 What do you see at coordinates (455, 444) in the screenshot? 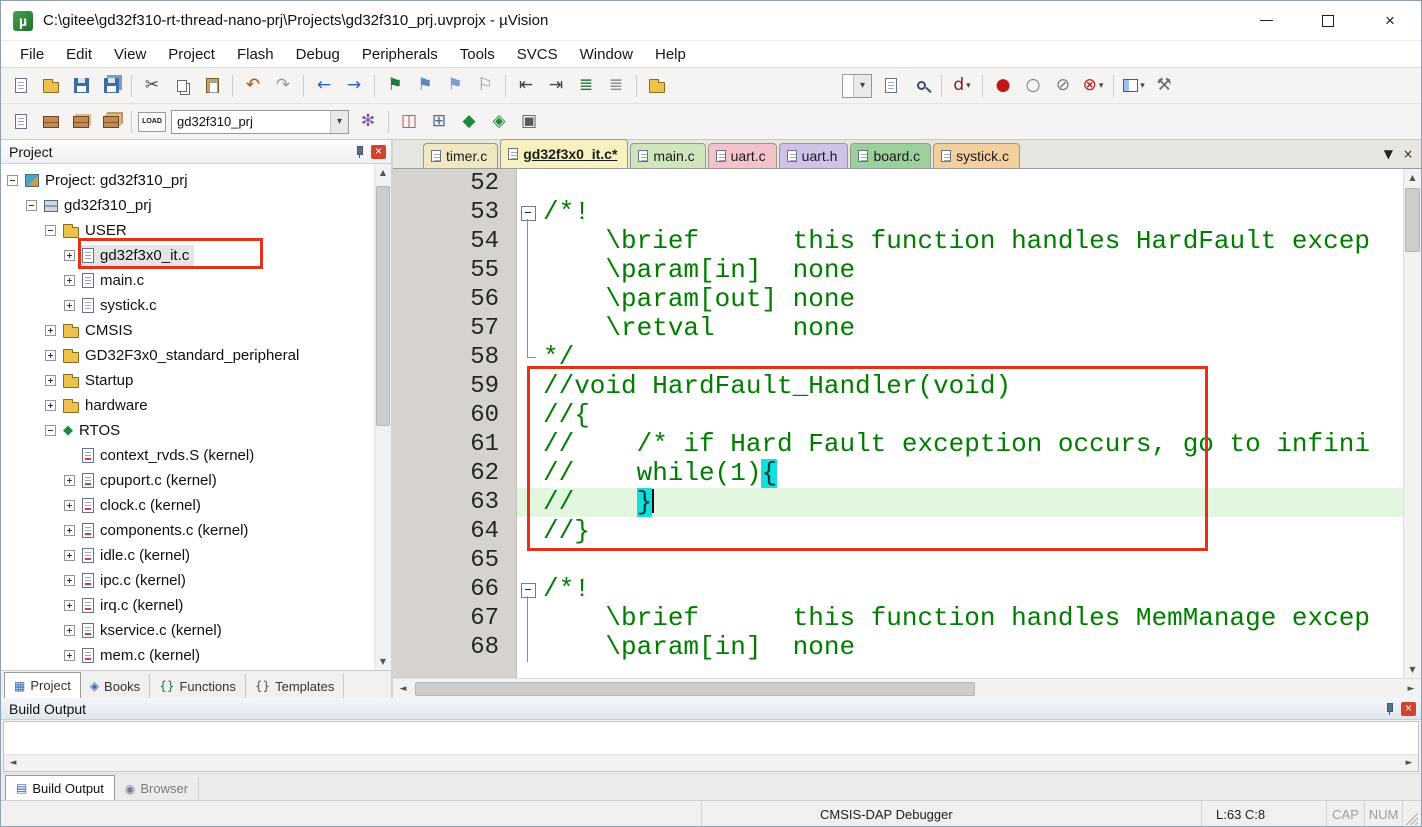
I see `line-number: 61` at bounding box center [455, 444].